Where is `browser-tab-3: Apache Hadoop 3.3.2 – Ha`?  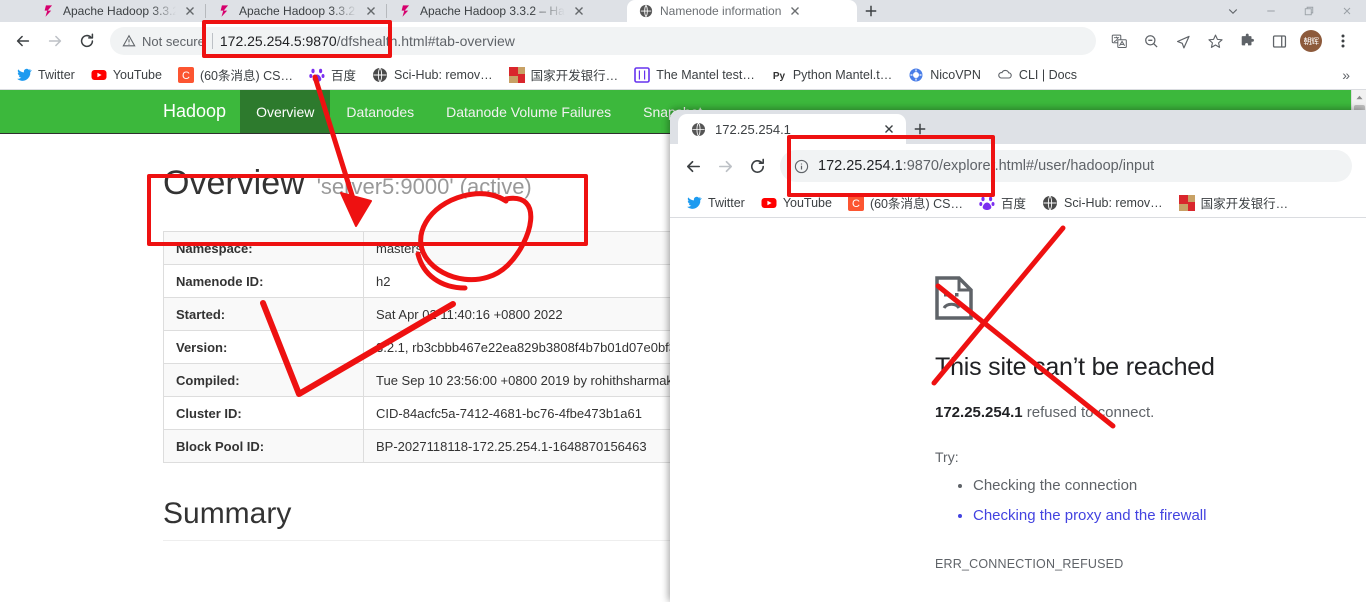
browser-tab-3: Apache Hadoop 3.3.2 – Ha is located at coordinates (507, 11).